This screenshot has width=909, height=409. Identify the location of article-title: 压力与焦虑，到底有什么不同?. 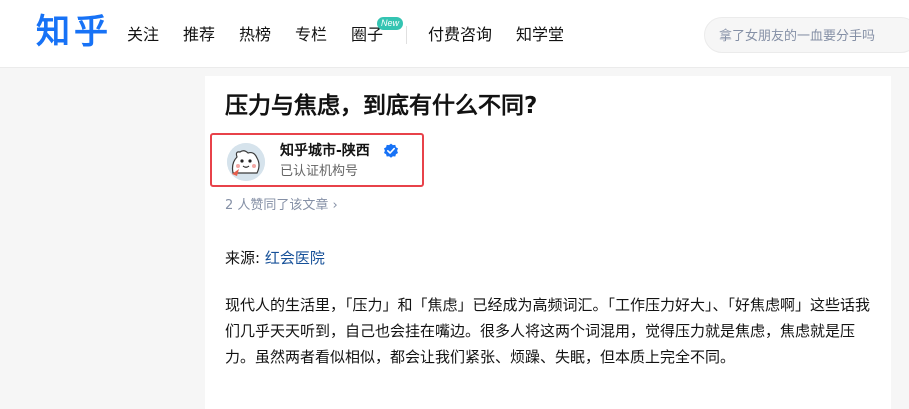
(381, 106).